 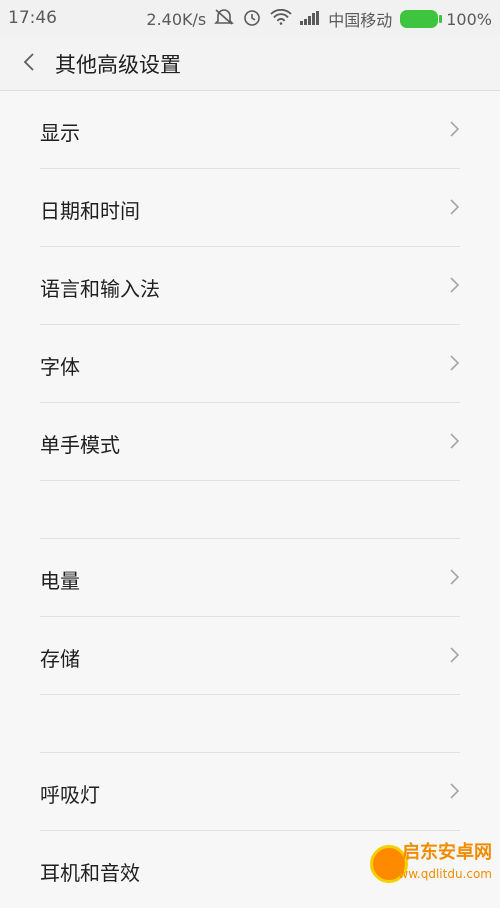 I want to click on page-title: 其他高级设置, so click(x=118, y=65).